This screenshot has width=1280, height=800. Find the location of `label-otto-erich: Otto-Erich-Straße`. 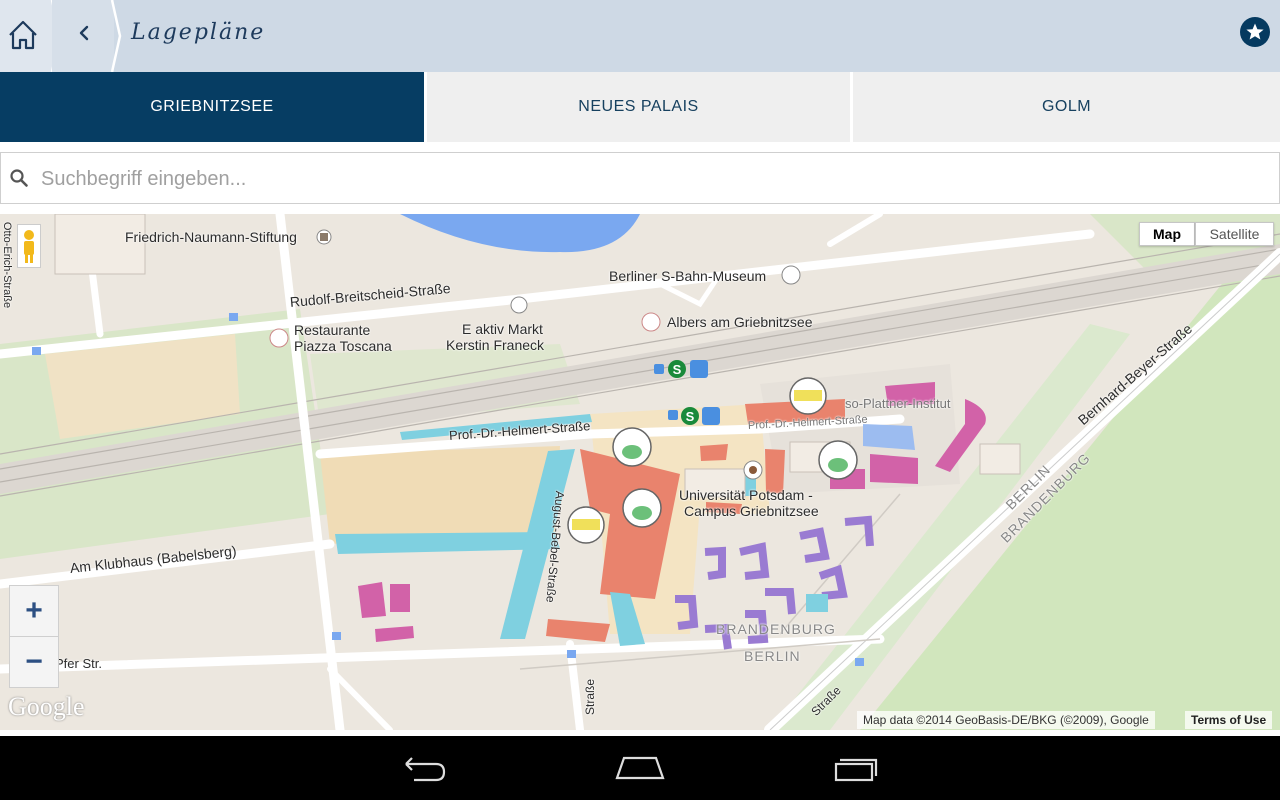

label-otto-erich: Otto-Erich-Straße is located at coordinates (7, 265).